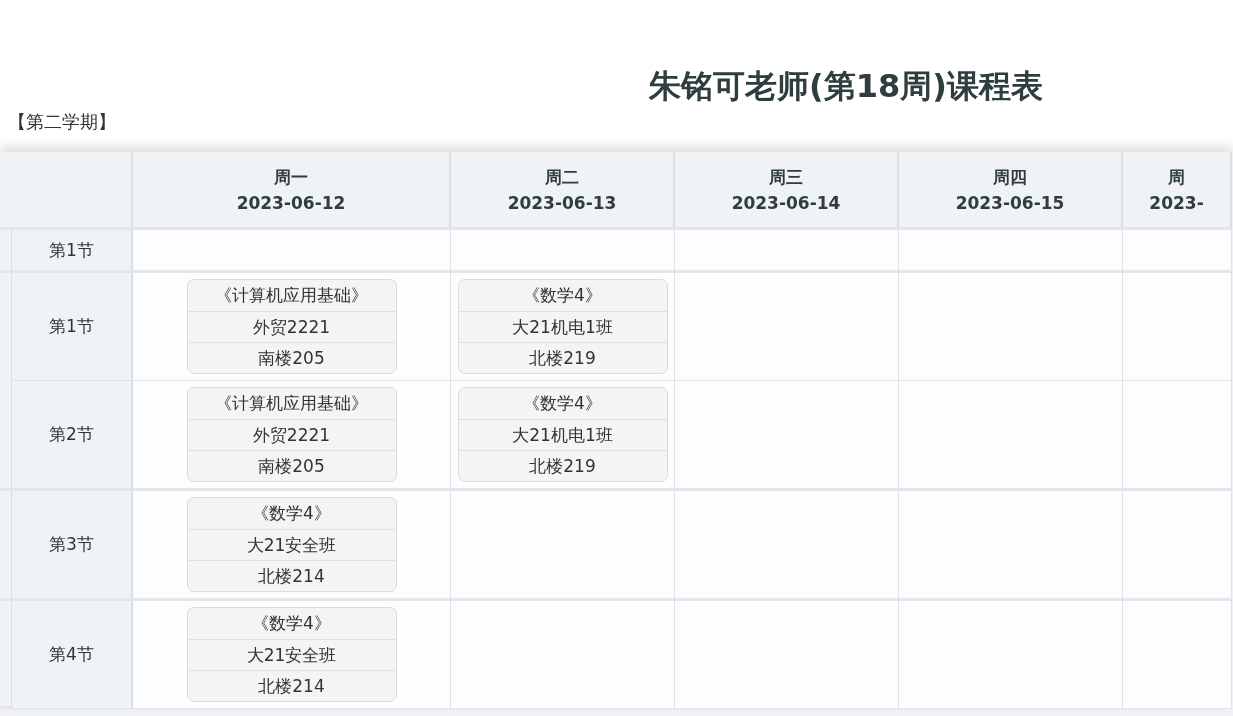 This screenshot has width=1233, height=716. Describe the element at coordinates (786, 177) in the screenshot. I see `weekday: 周三` at that location.